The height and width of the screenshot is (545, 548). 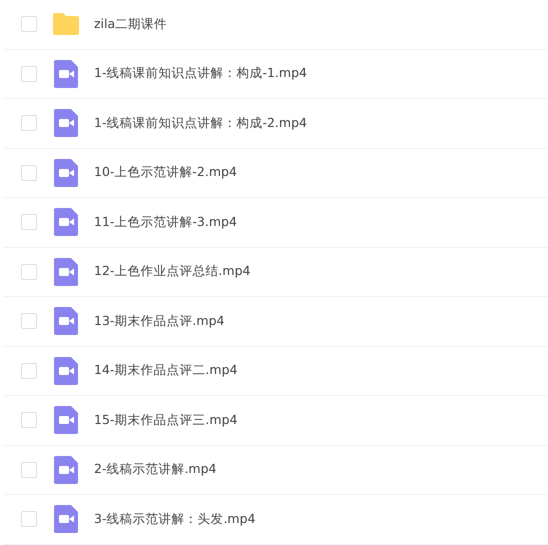 I want to click on file-name: 1-线稿课前知识点讲解：构成-1.mp4, so click(x=200, y=73).